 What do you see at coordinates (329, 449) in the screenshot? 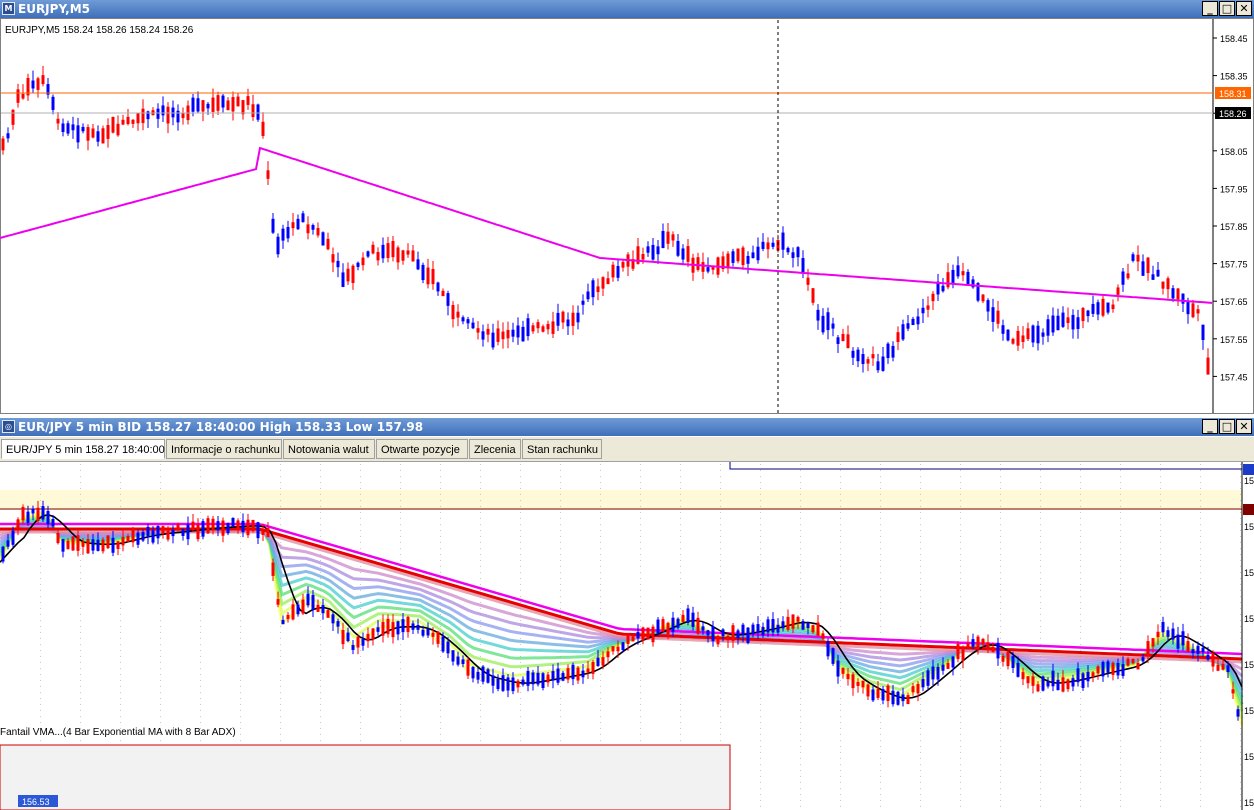
I see `tab-quotes: Notowania walut` at bounding box center [329, 449].